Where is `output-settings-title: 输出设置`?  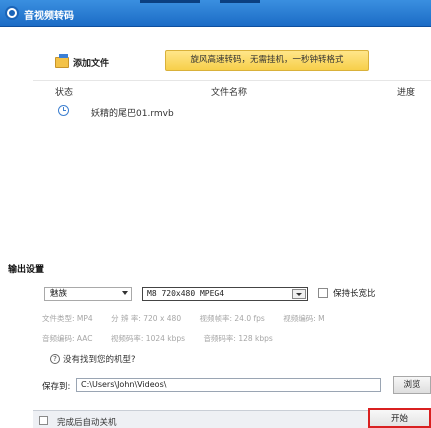 output-settings-title: 输出设置 is located at coordinates (26, 270).